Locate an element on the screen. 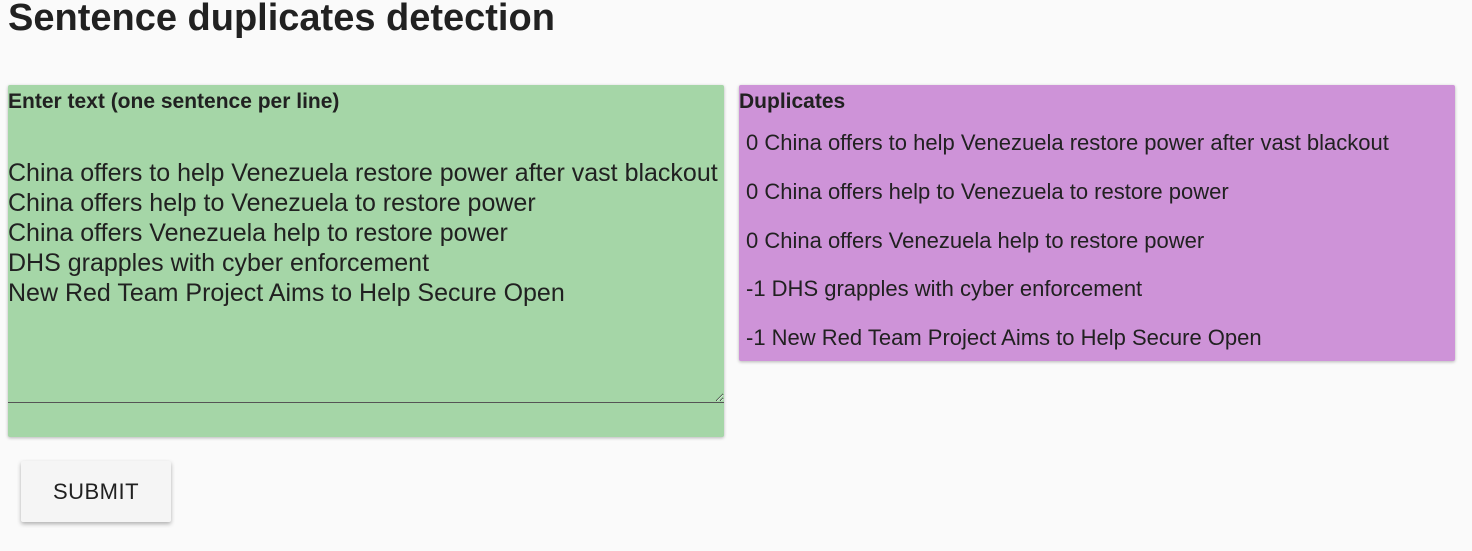 The height and width of the screenshot is (551, 1472). duplicate-item: -1 DHS grapples with cyber enforcement is located at coordinates (944, 289).